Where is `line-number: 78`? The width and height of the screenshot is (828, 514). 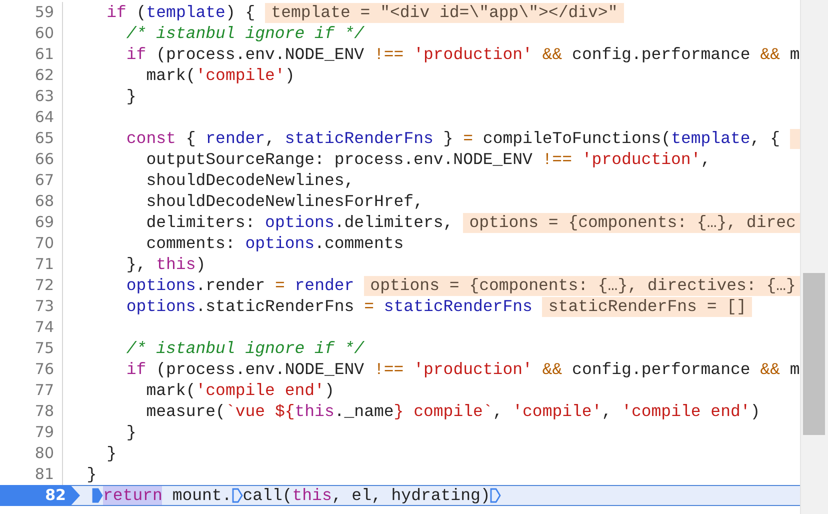 line-number: 78 is located at coordinates (31, 411).